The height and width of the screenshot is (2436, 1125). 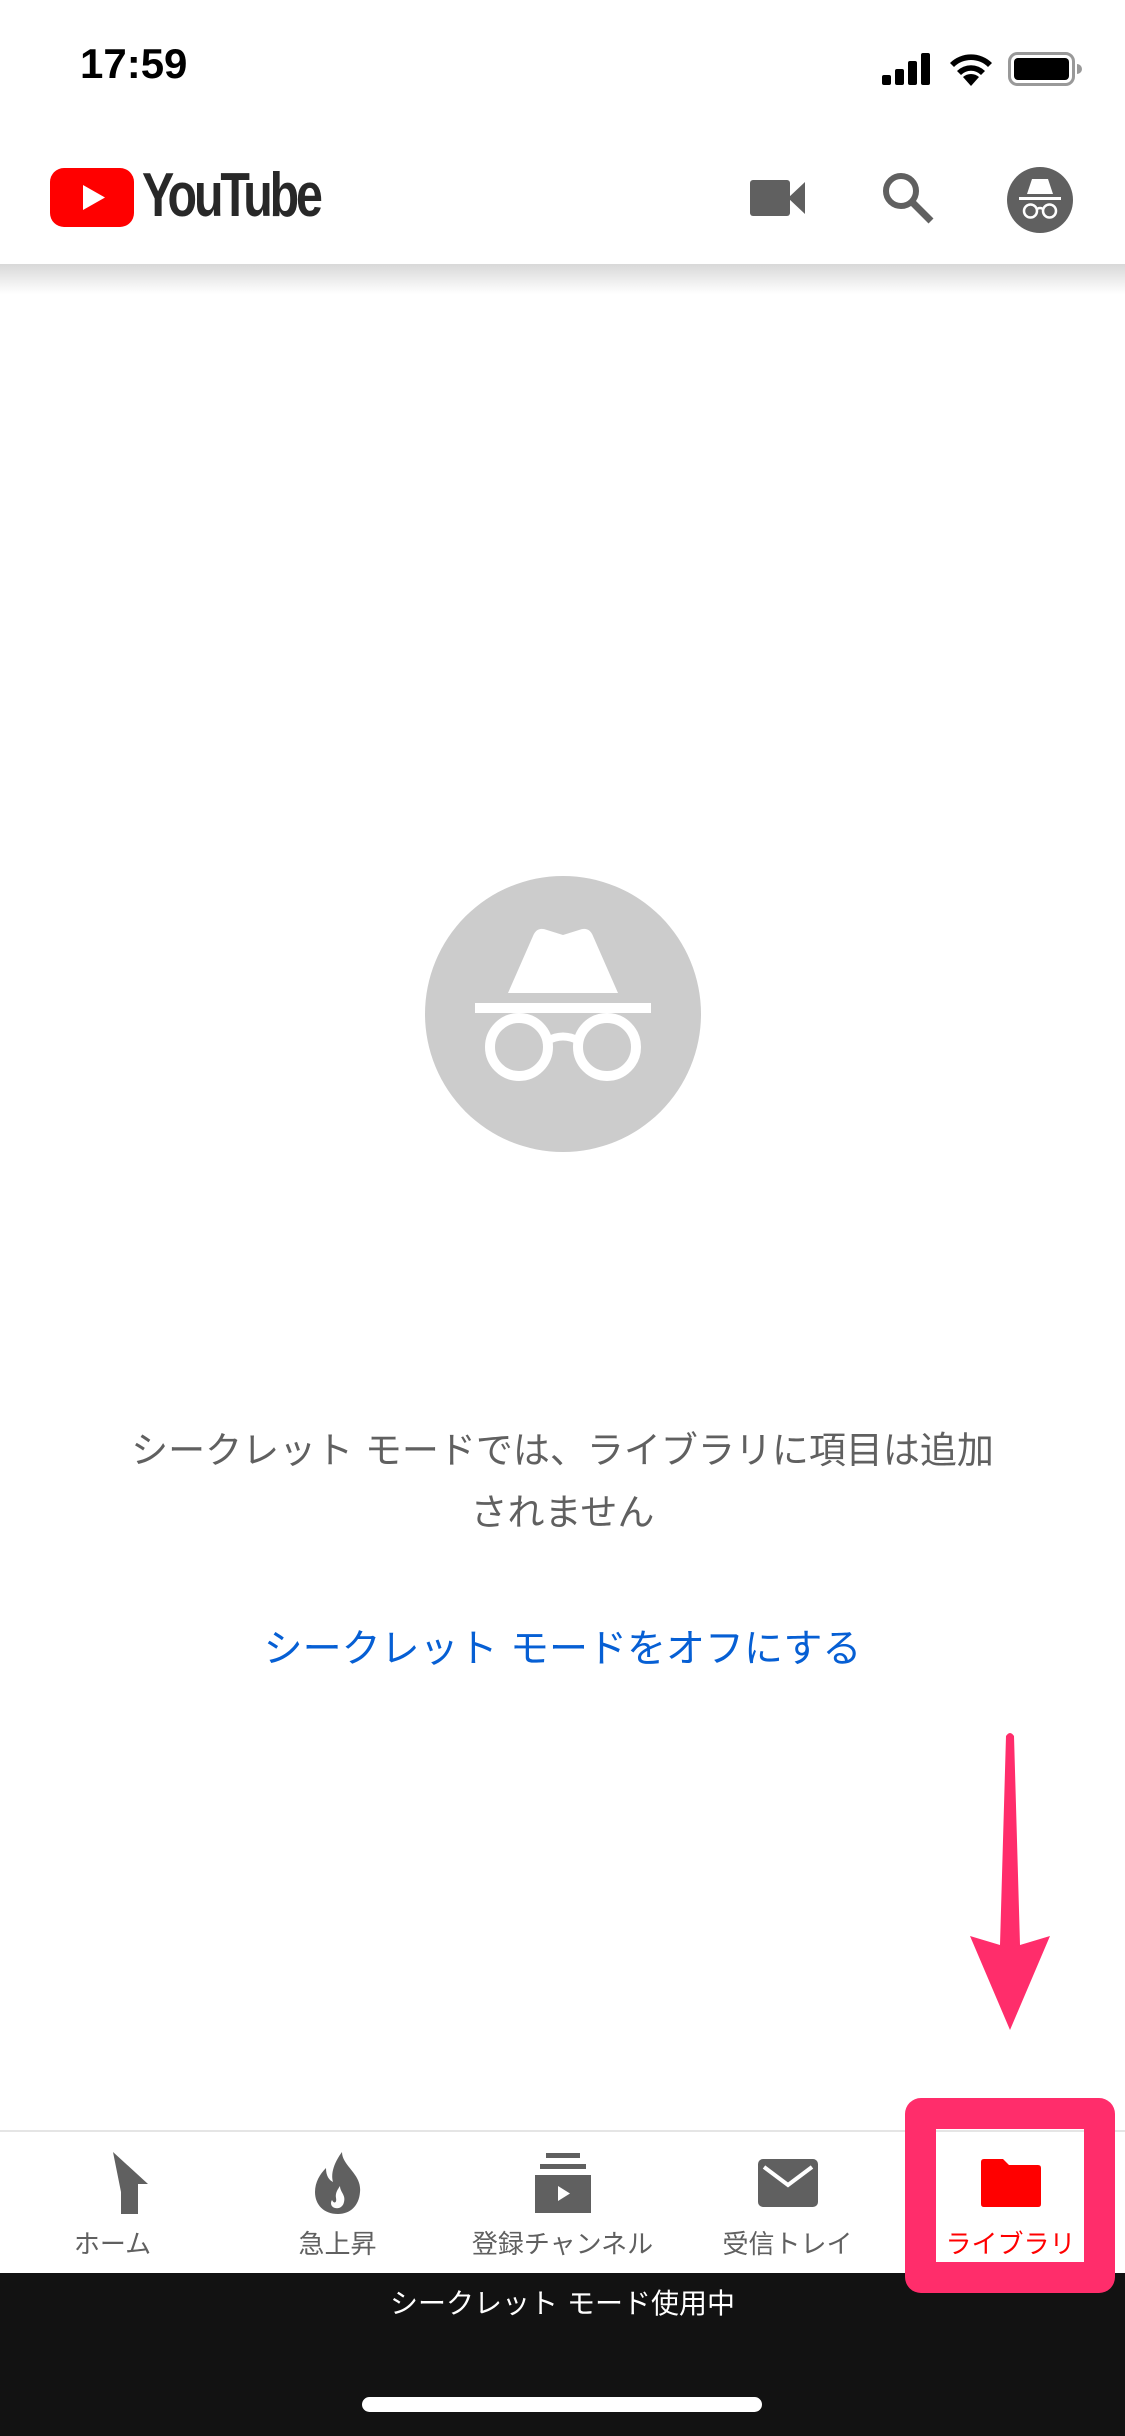 I want to click on nav-item-trending: 急上昇, so click(x=337, y=2203).